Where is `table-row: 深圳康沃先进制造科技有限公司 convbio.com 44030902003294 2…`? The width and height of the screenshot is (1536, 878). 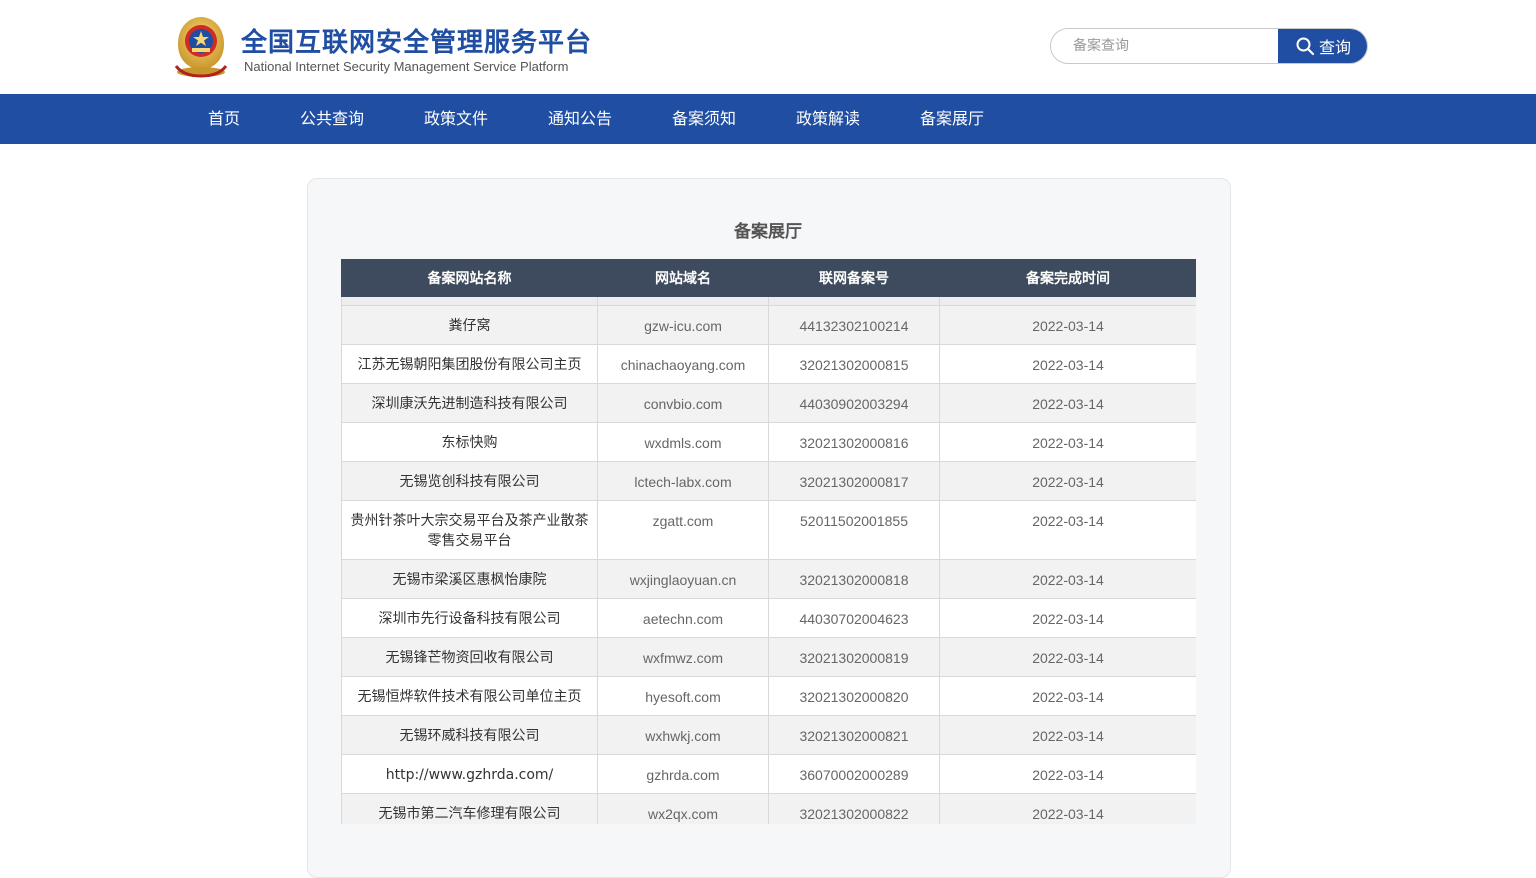 table-row: 深圳康沃先进制造科技有限公司 convbio.com 44030902003294 2… is located at coordinates (768, 403).